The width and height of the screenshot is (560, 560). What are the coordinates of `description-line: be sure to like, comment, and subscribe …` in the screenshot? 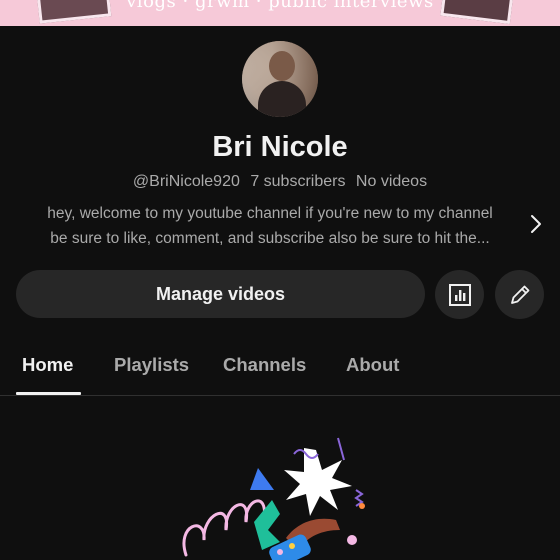 It's located at (270, 238).